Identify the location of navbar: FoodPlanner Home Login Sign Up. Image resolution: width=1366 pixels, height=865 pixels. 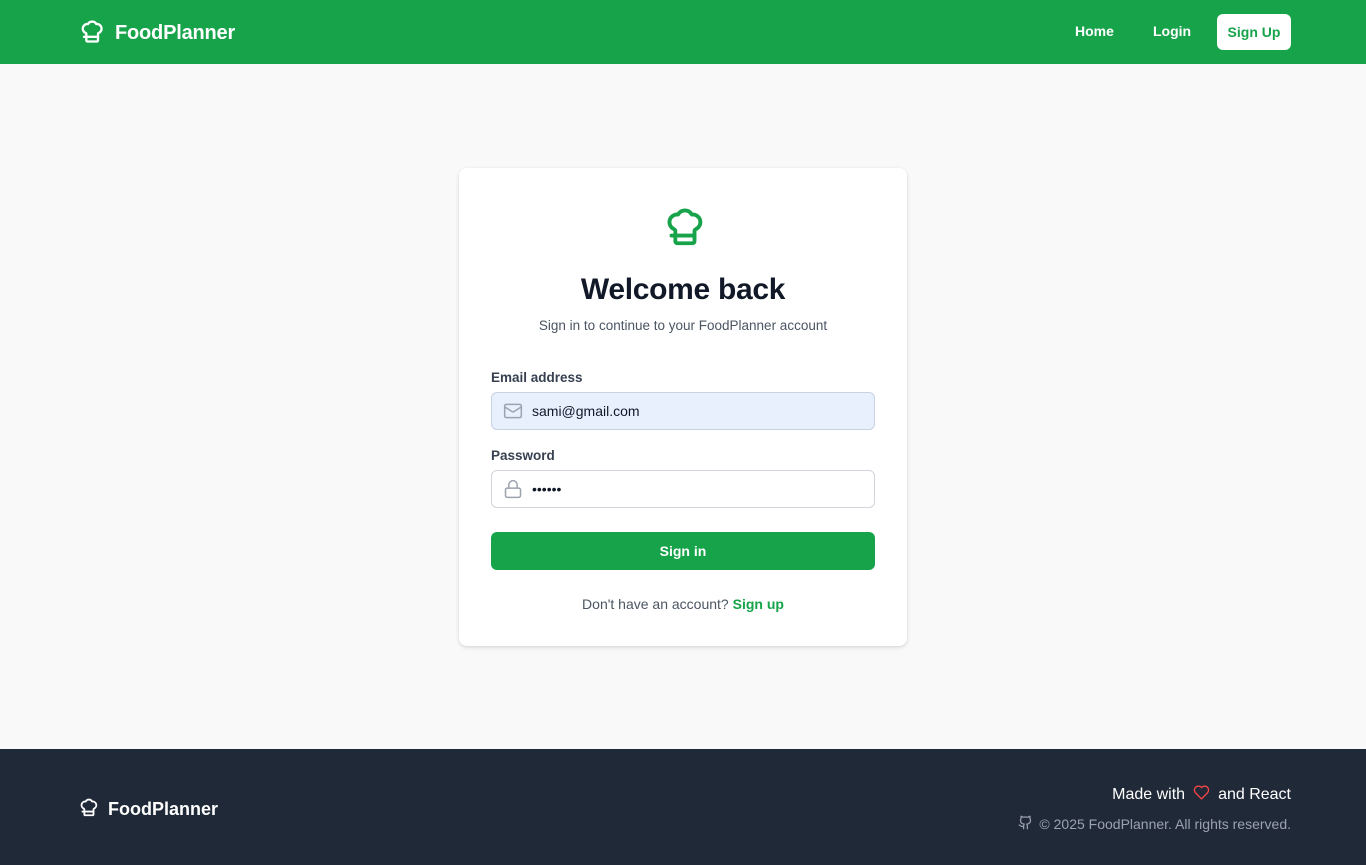
(683, 32).